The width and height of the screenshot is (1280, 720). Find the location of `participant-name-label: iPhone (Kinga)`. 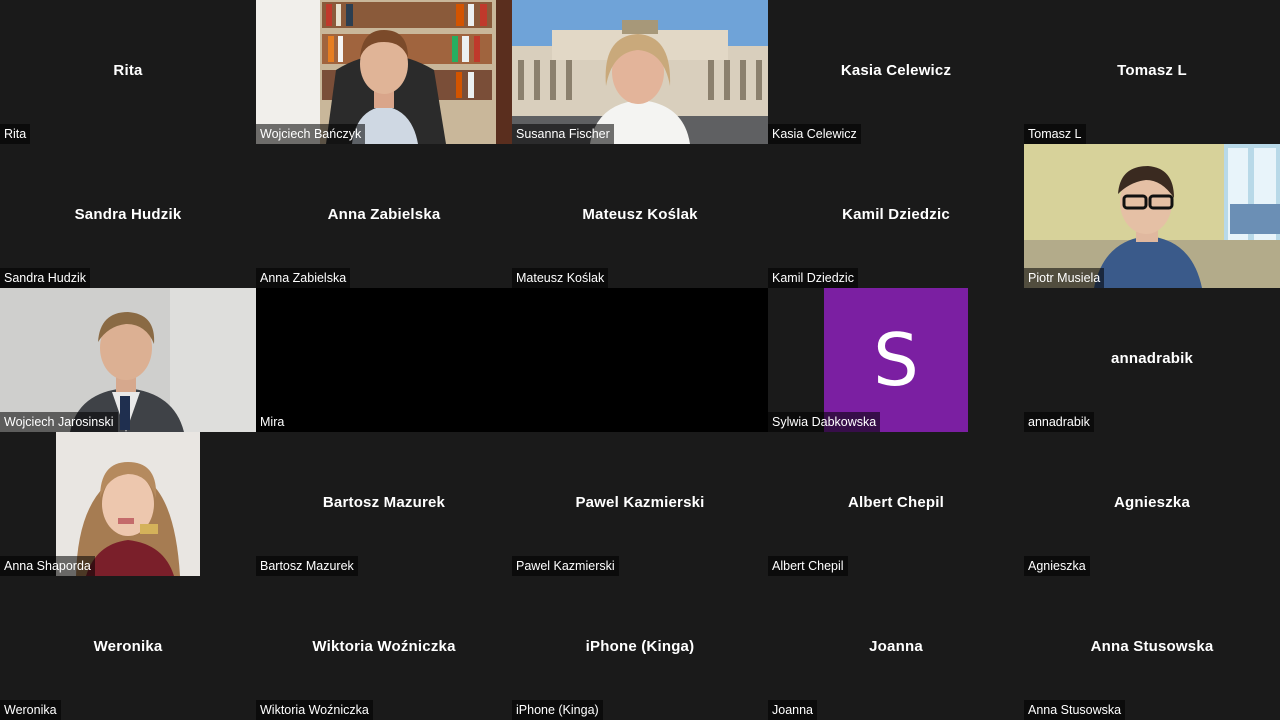

participant-name-label: iPhone (Kinga) is located at coordinates (557, 710).